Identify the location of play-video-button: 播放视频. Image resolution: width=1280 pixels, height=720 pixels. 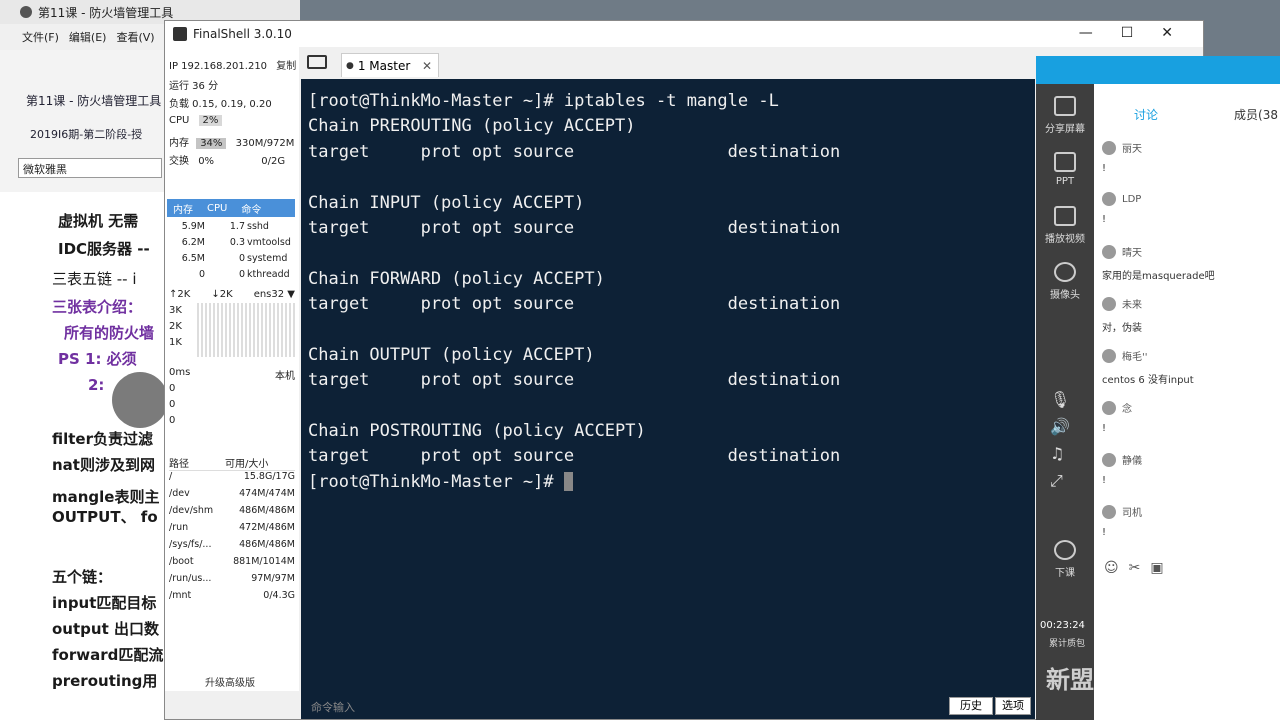
(1065, 225).